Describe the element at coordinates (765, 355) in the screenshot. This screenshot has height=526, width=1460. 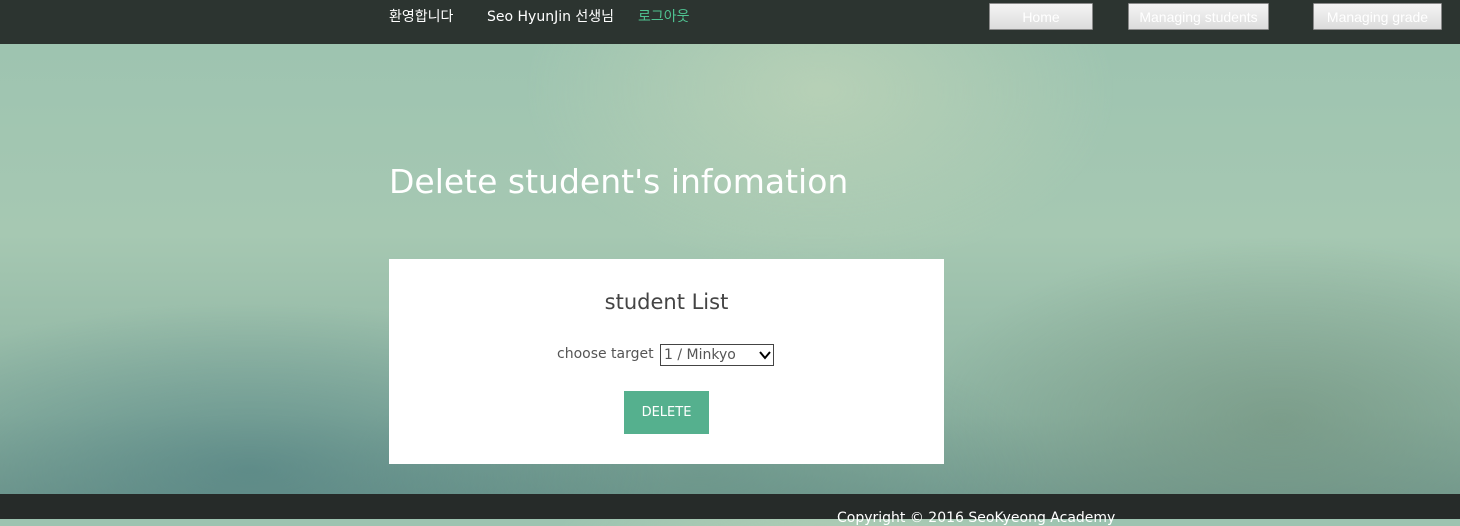
I see `chevron-down-icon` at that location.